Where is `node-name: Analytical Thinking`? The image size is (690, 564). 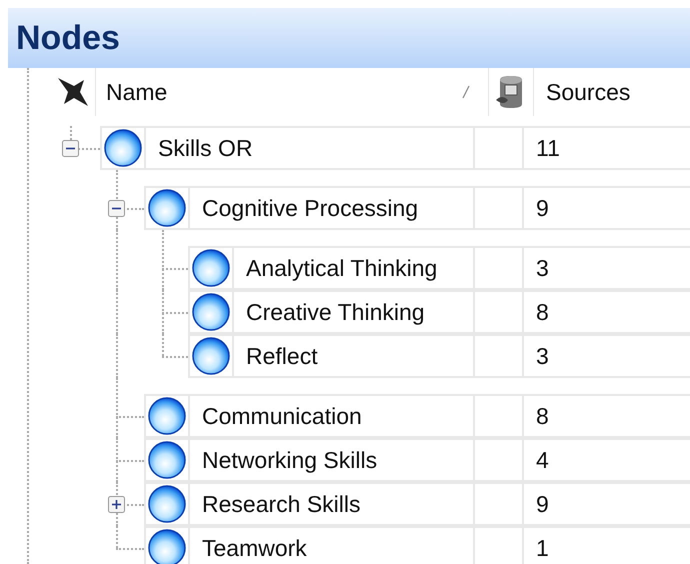
node-name: Analytical Thinking is located at coordinates (354, 268).